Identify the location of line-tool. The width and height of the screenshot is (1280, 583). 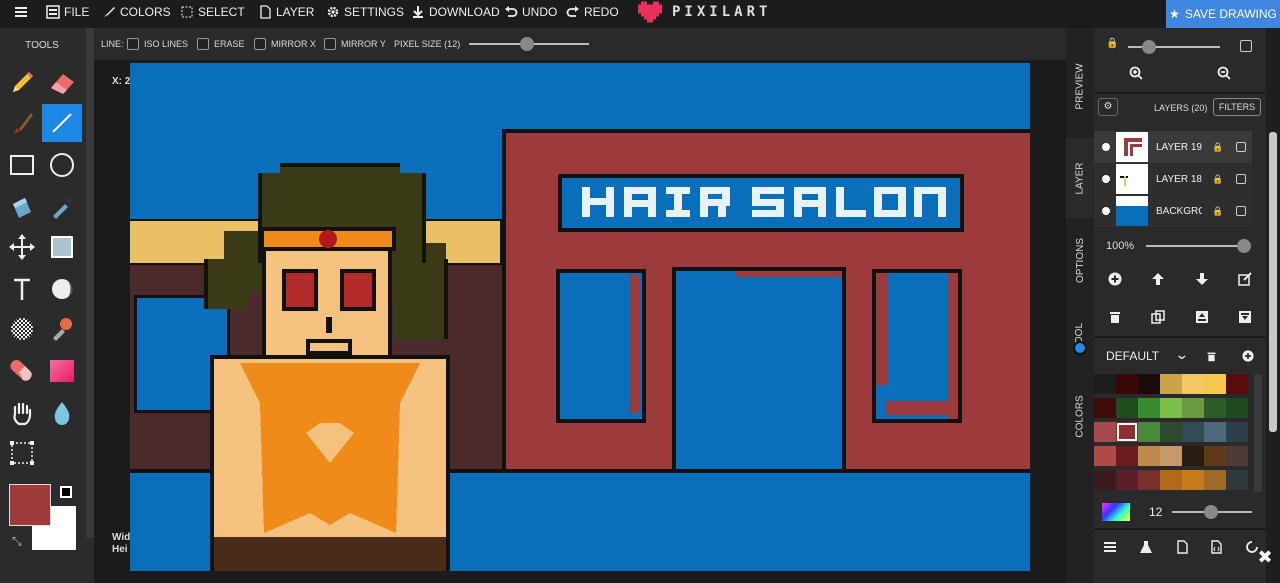
(62, 123).